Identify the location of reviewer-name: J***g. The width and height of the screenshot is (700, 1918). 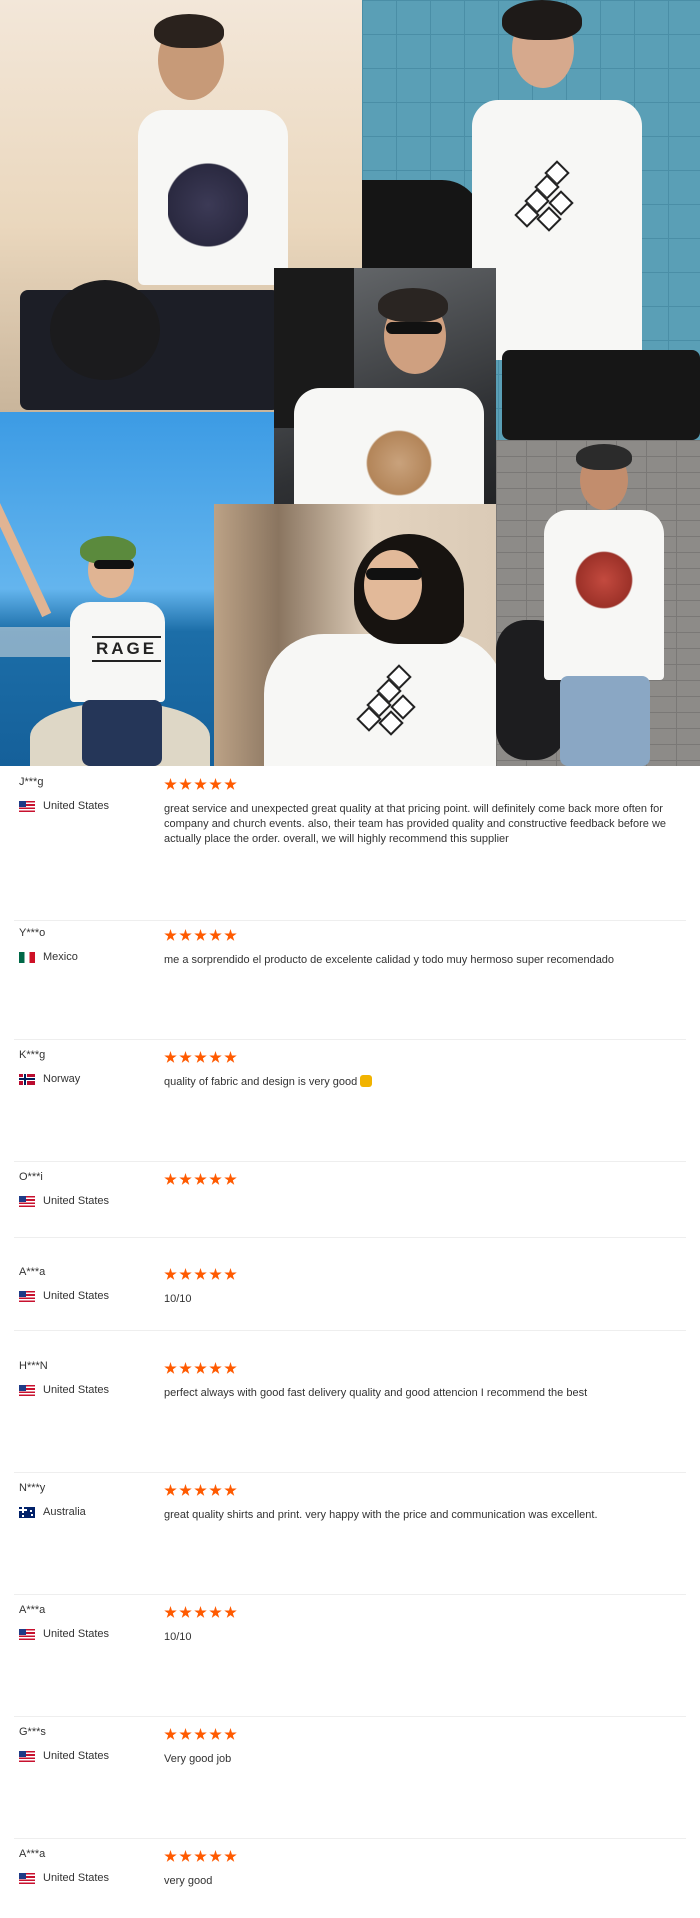
(31, 782).